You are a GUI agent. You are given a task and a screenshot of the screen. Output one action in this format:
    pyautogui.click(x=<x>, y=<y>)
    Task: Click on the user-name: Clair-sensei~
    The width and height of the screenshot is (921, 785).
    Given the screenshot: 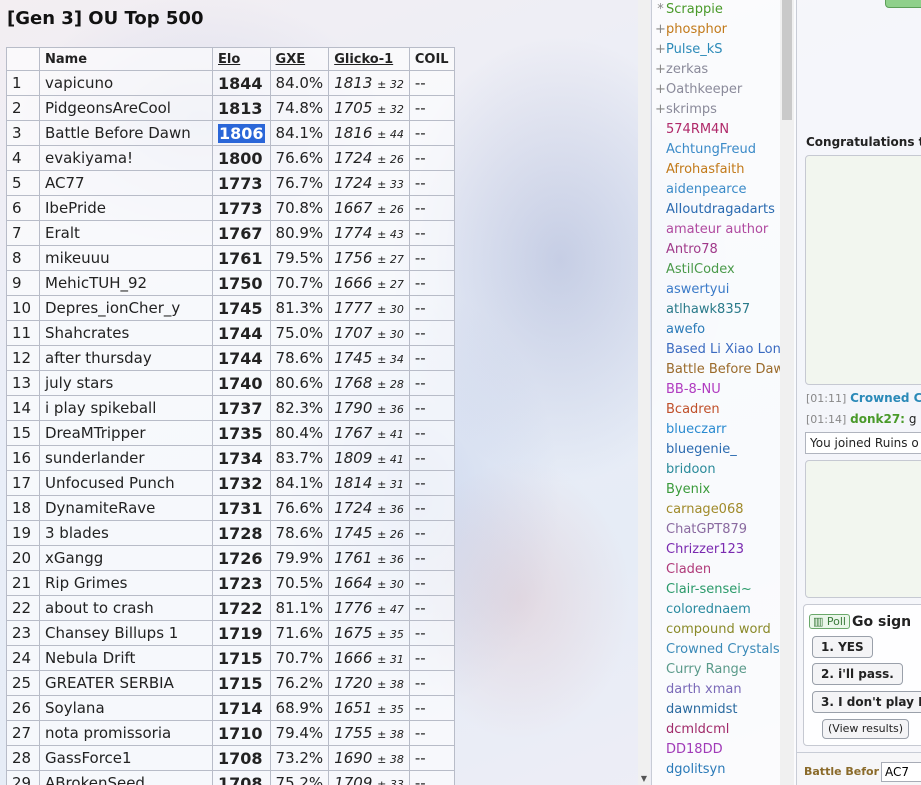 What is the action you would take?
    pyautogui.click(x=709, y=589)
    